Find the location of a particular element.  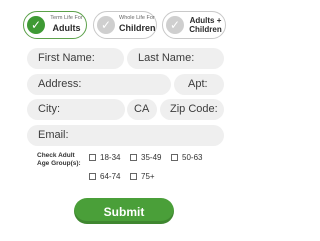

tab-adults: ✓ Term Life For Adults is located at coordinates (55, 25).